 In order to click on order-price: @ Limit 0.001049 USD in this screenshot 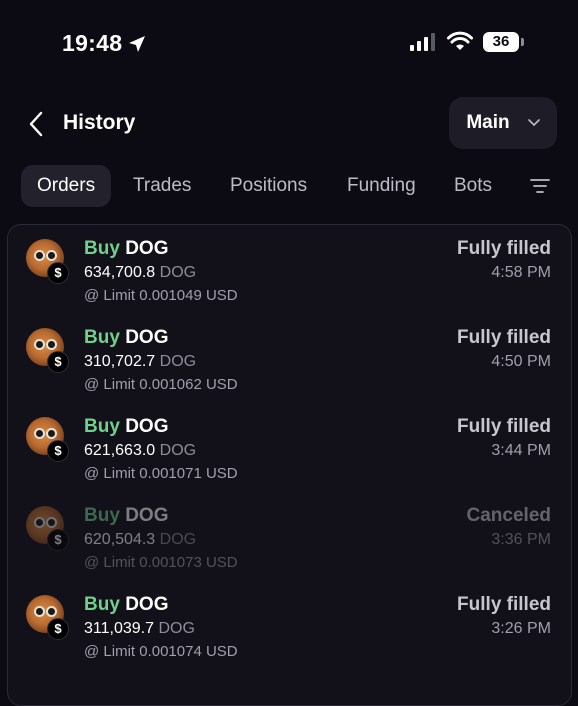, I will do `click(161, 295)`.